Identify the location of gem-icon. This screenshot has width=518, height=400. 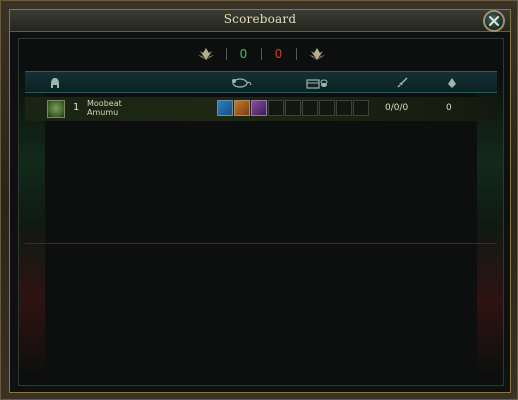
(452, 83).